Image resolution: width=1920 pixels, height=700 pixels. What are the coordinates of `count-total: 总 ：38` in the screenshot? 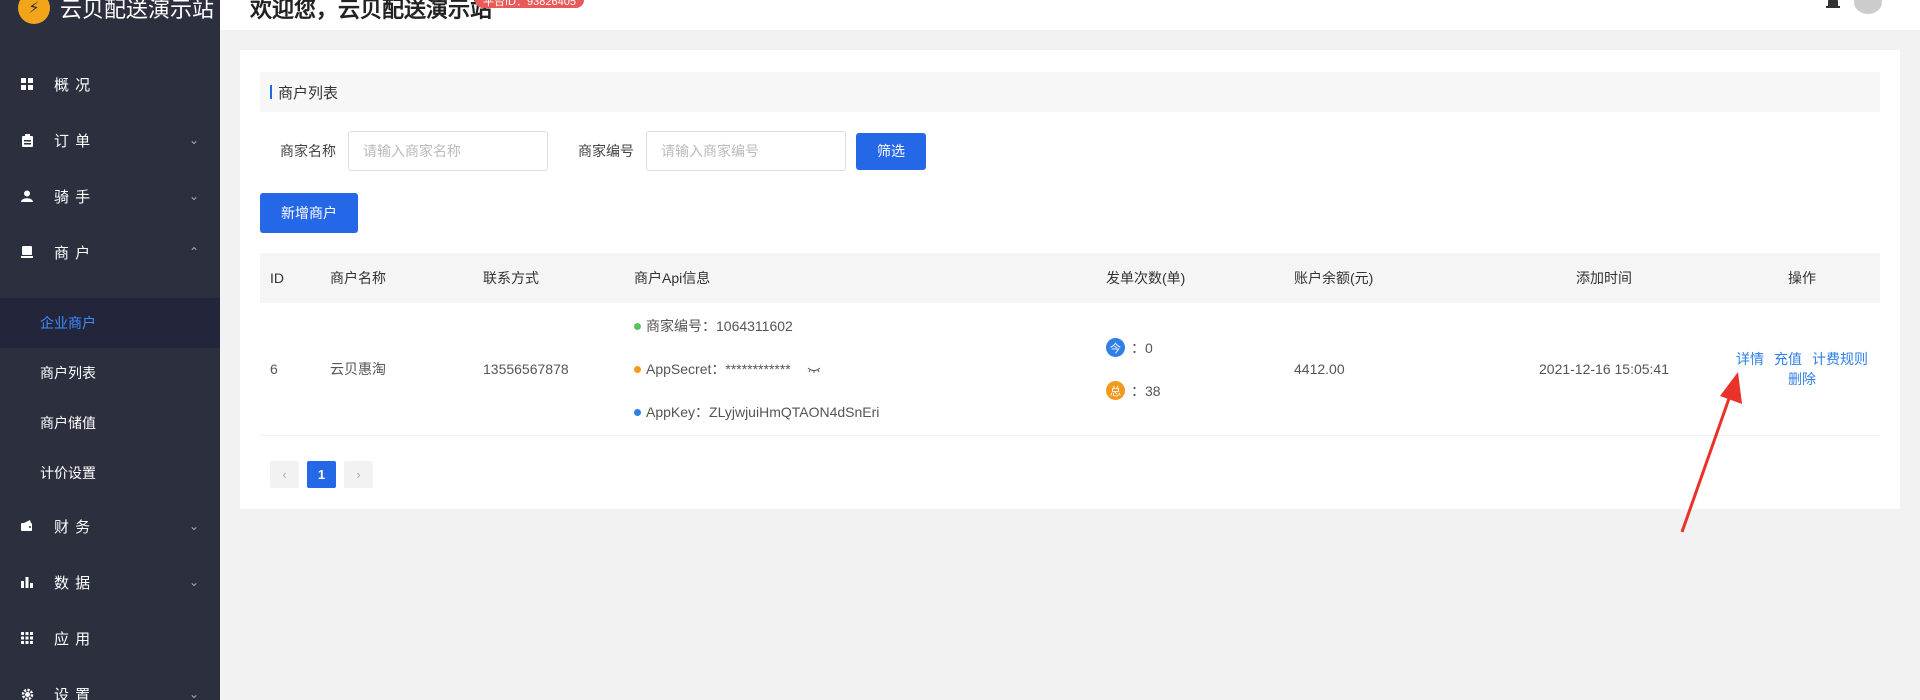 It's located at (1195, 390).